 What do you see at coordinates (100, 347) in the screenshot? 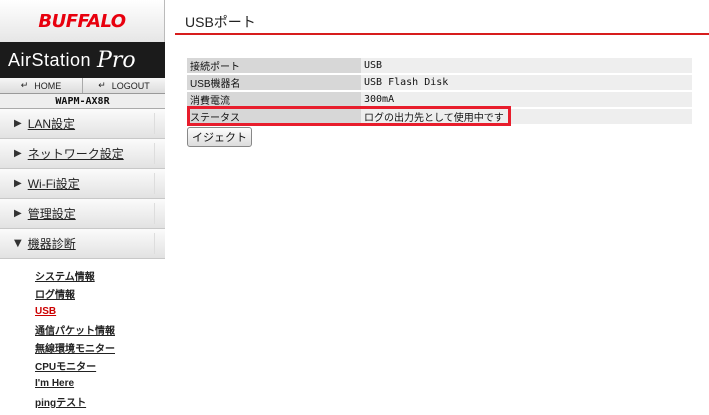
I see `submenu-wireless-monitor: 無線環境モニター` at bounding box center [100, 347].